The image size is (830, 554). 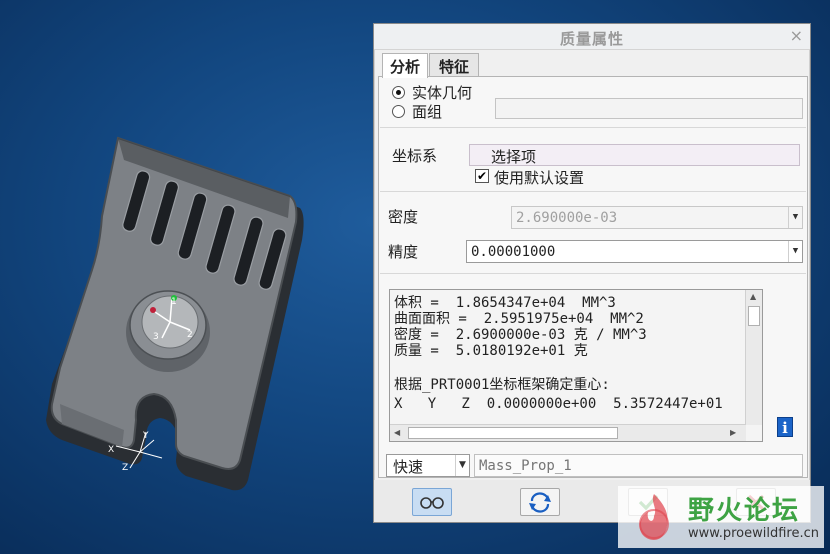 What do you see at coordinates (174, 302) in the screenshot?
I see `csys-label-1: 1` at bounding box center [174, 302].